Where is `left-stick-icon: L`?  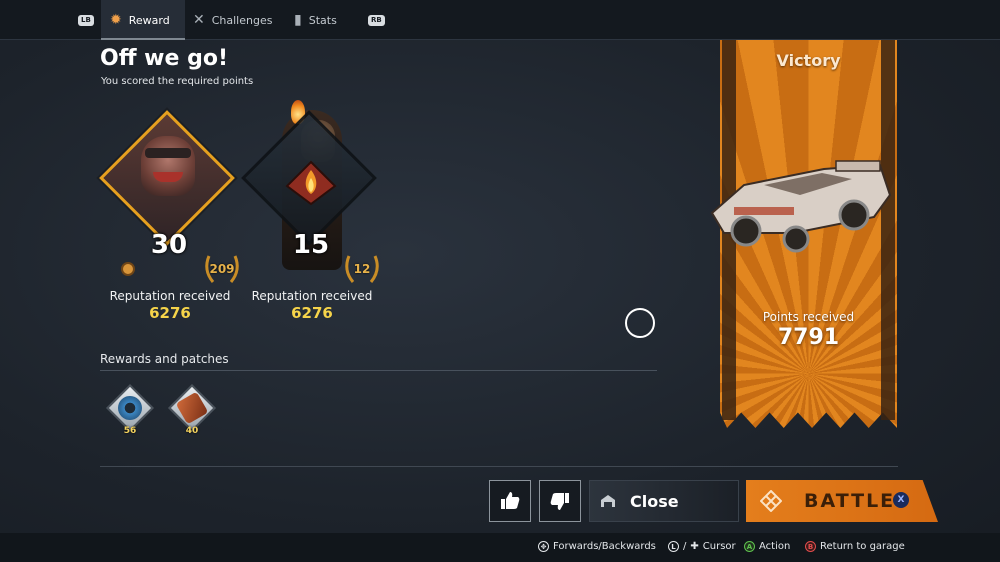
left-stick-icon: L is located at coordinates (673, 546).